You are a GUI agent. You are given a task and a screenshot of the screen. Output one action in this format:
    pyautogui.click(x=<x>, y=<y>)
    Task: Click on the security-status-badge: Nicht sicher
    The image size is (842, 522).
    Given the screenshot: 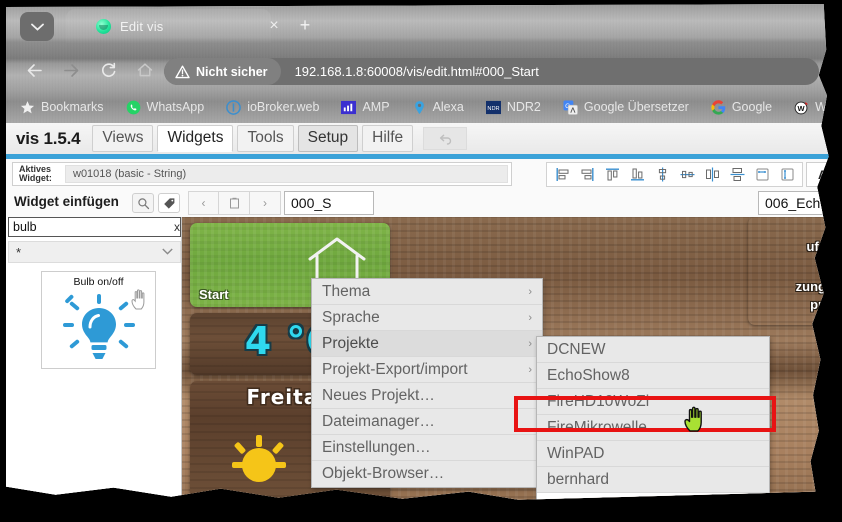 What is the action you would take?
    pyautogui.click(x=222, y=71)
    